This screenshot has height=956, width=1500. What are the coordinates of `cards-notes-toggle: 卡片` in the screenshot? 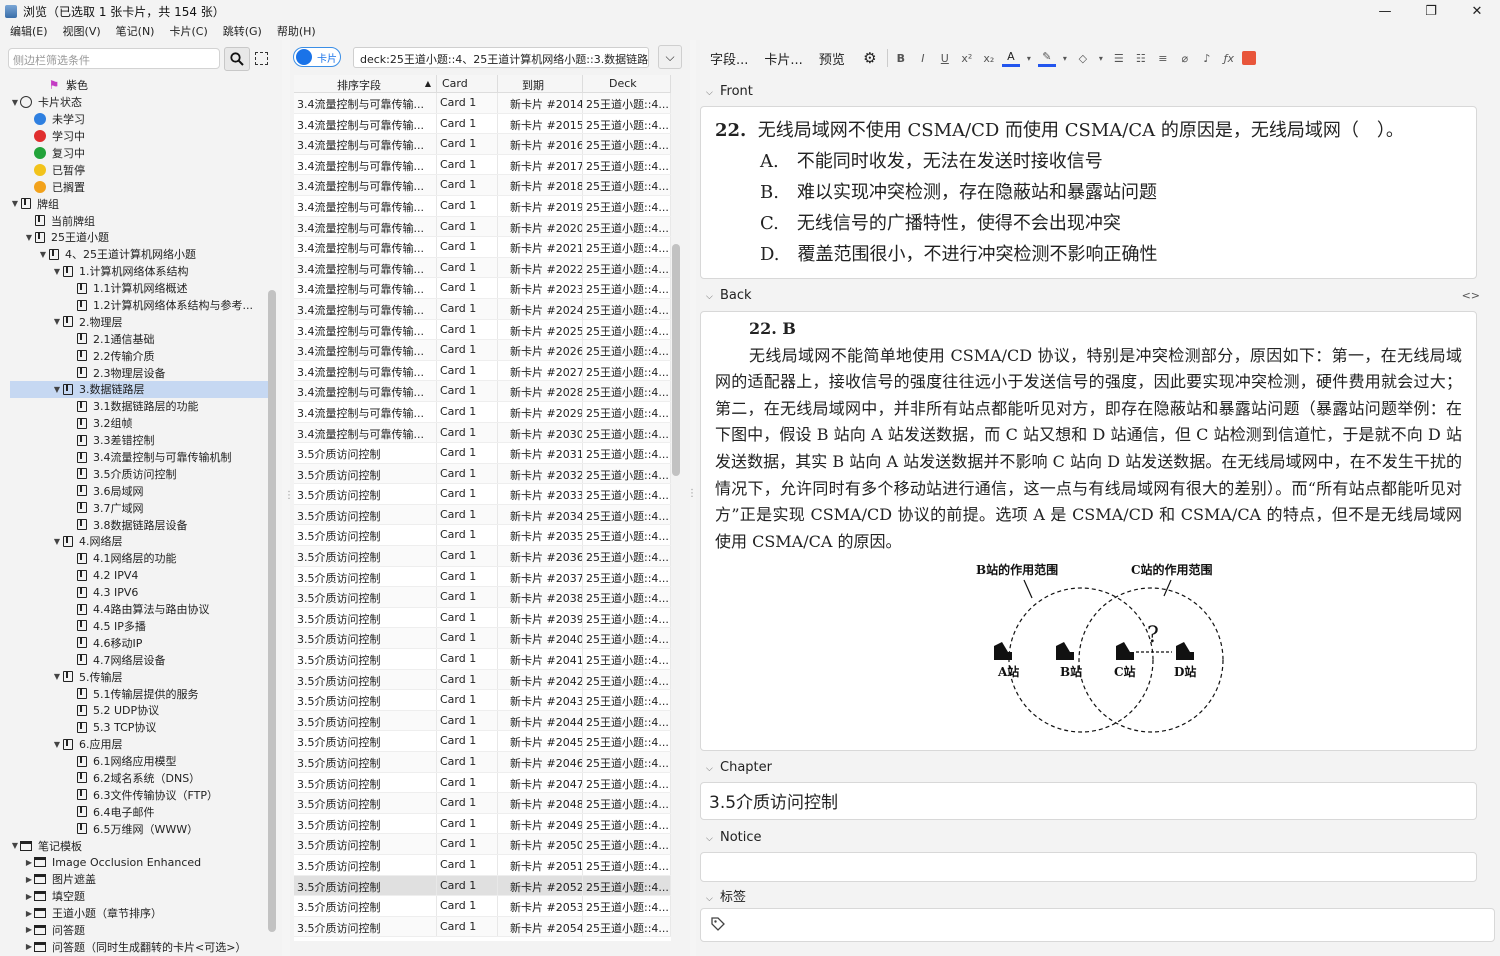 It's located at (317, 57).